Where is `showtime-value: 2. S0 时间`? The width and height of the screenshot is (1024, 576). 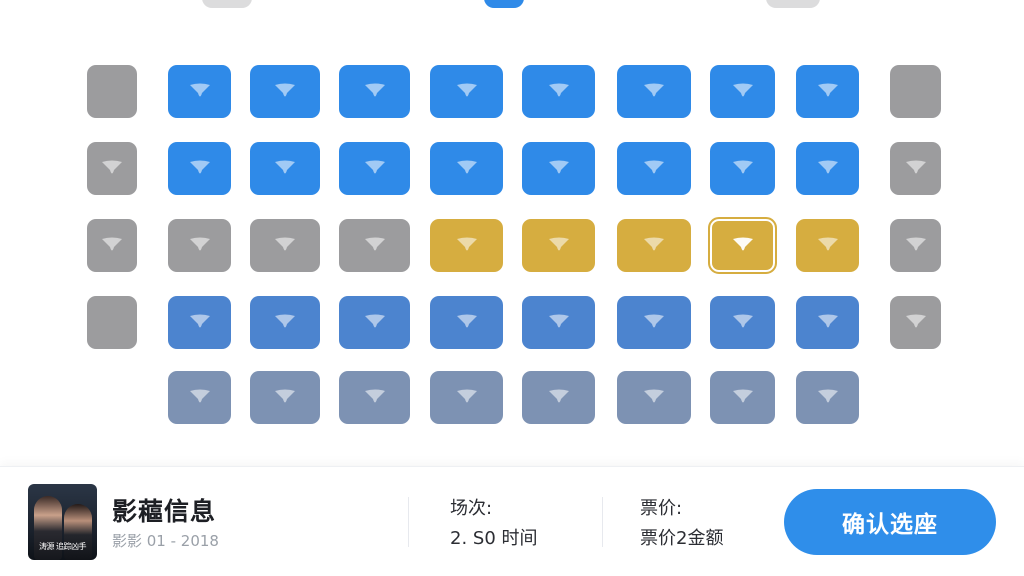 showtime-value: 2. S0 时间 is located at coordinates (494, 538).